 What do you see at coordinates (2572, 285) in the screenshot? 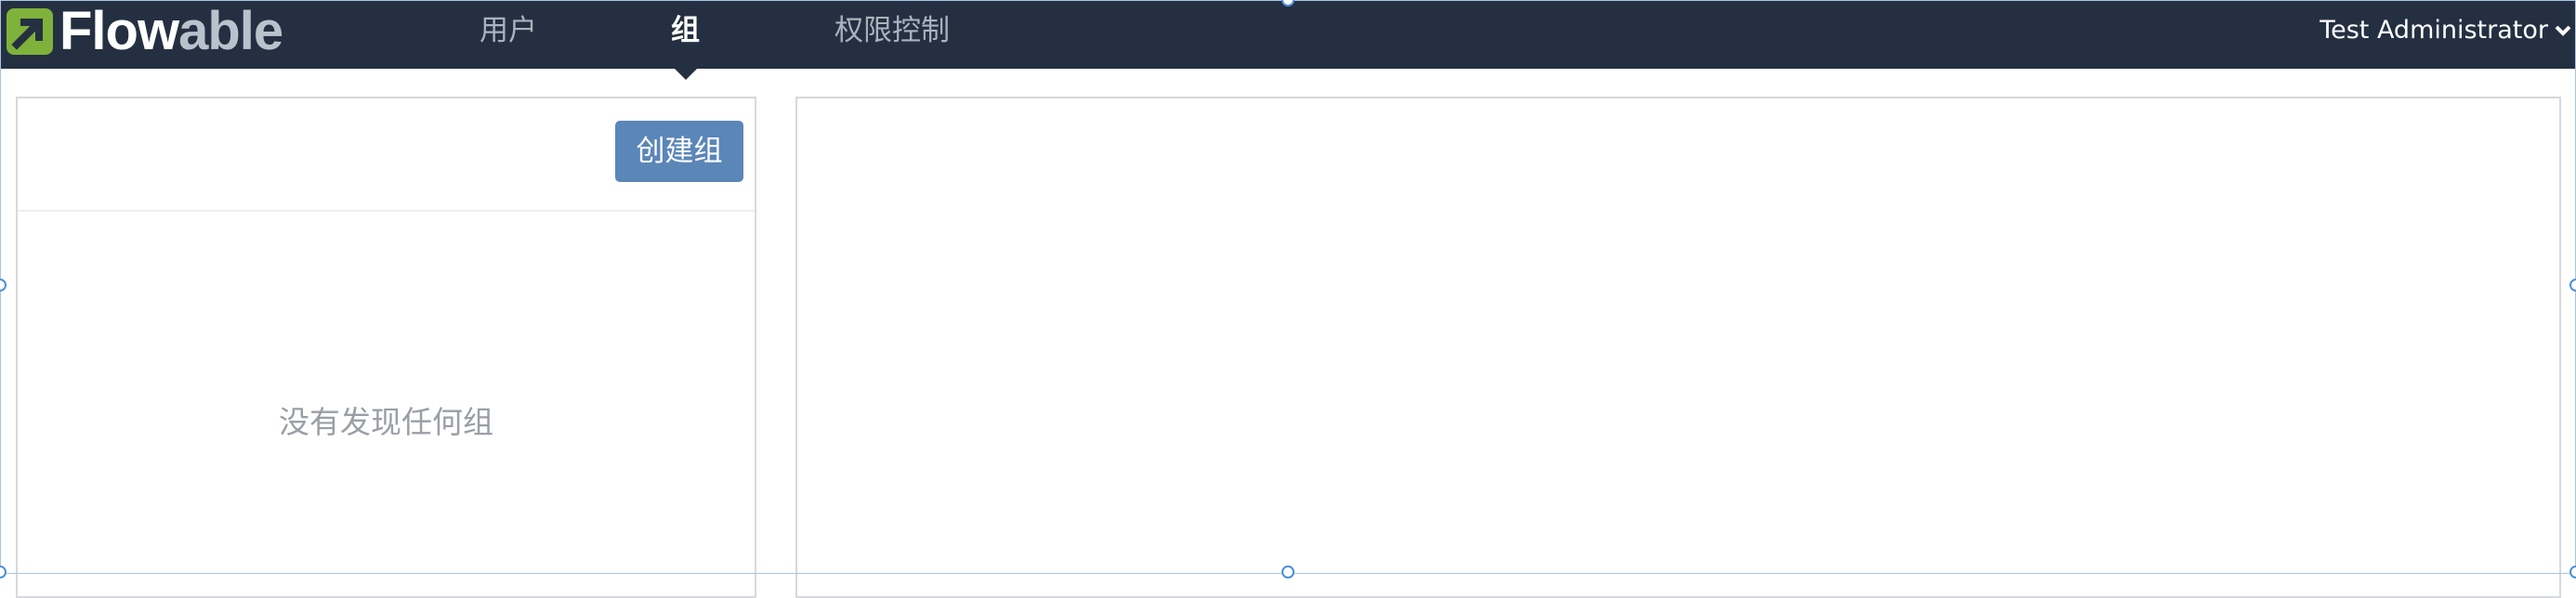
I see `resize-handle-right` at bounding box center [2572, 285].